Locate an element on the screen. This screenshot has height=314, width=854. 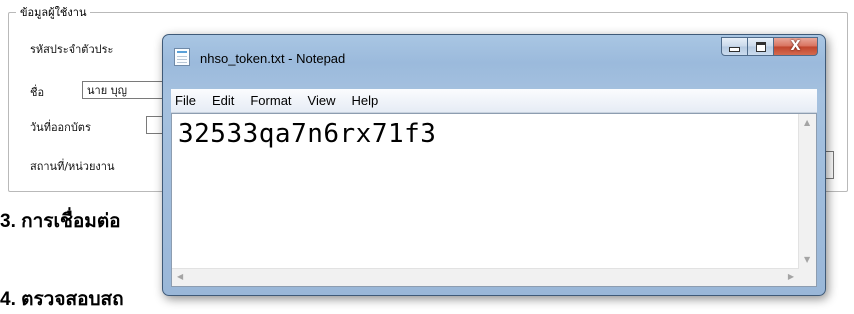
vertical-scrollbar: ▲ ▼ is located at coordinates (807, 191).